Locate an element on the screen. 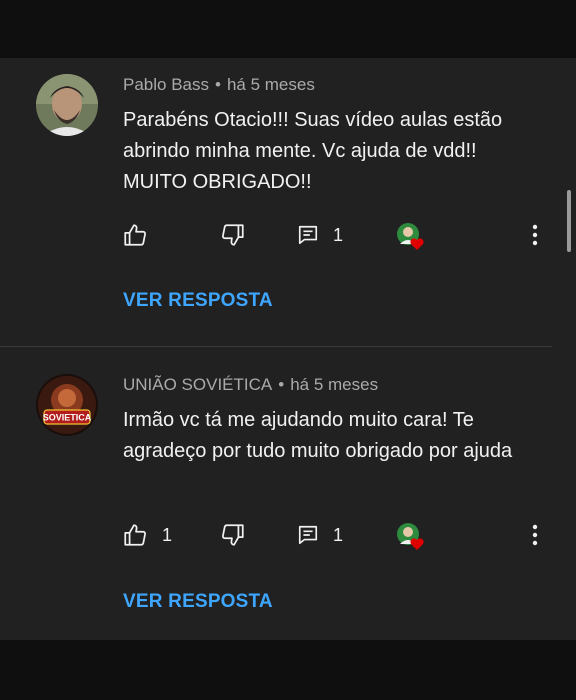  comment-actions: 1 is located at coordinates (288, 235).